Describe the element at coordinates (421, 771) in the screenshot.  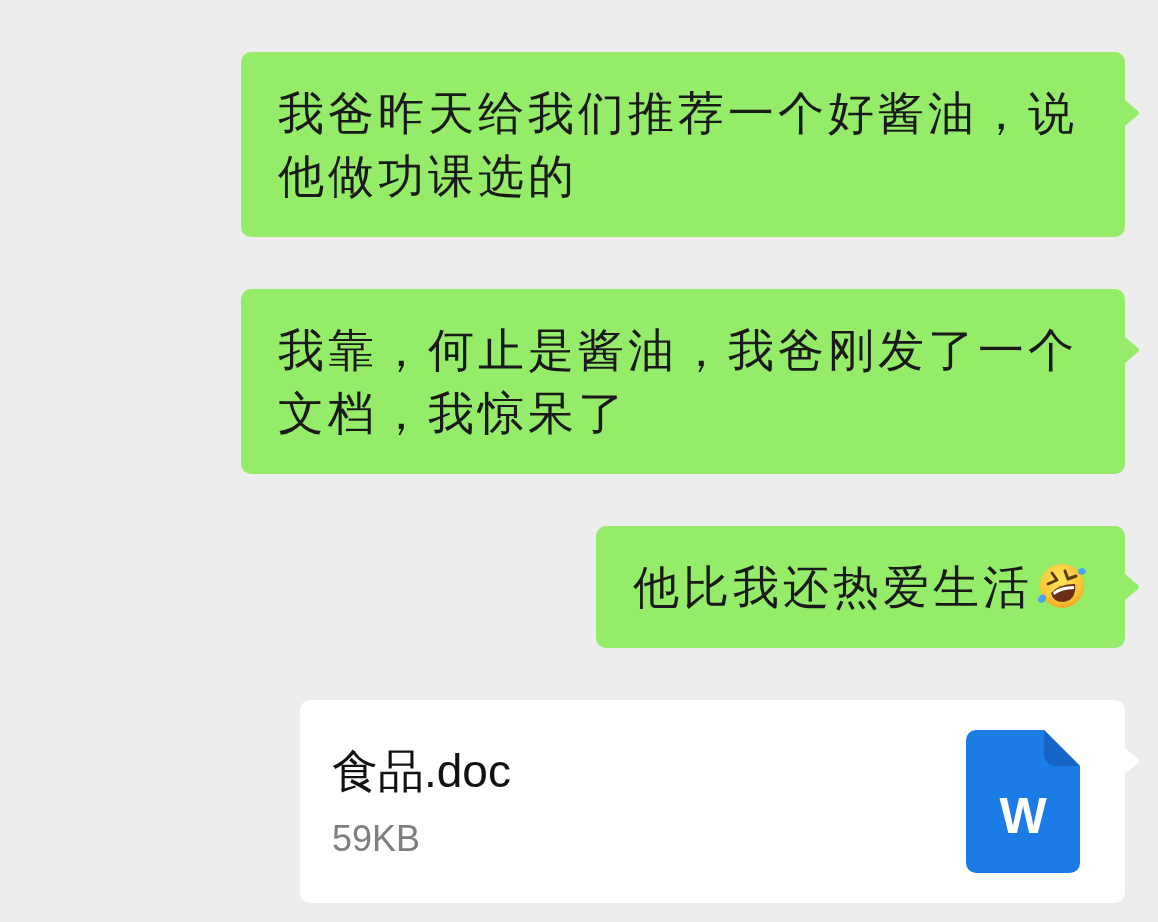
I see `file-name: 食品.doc` at that location.